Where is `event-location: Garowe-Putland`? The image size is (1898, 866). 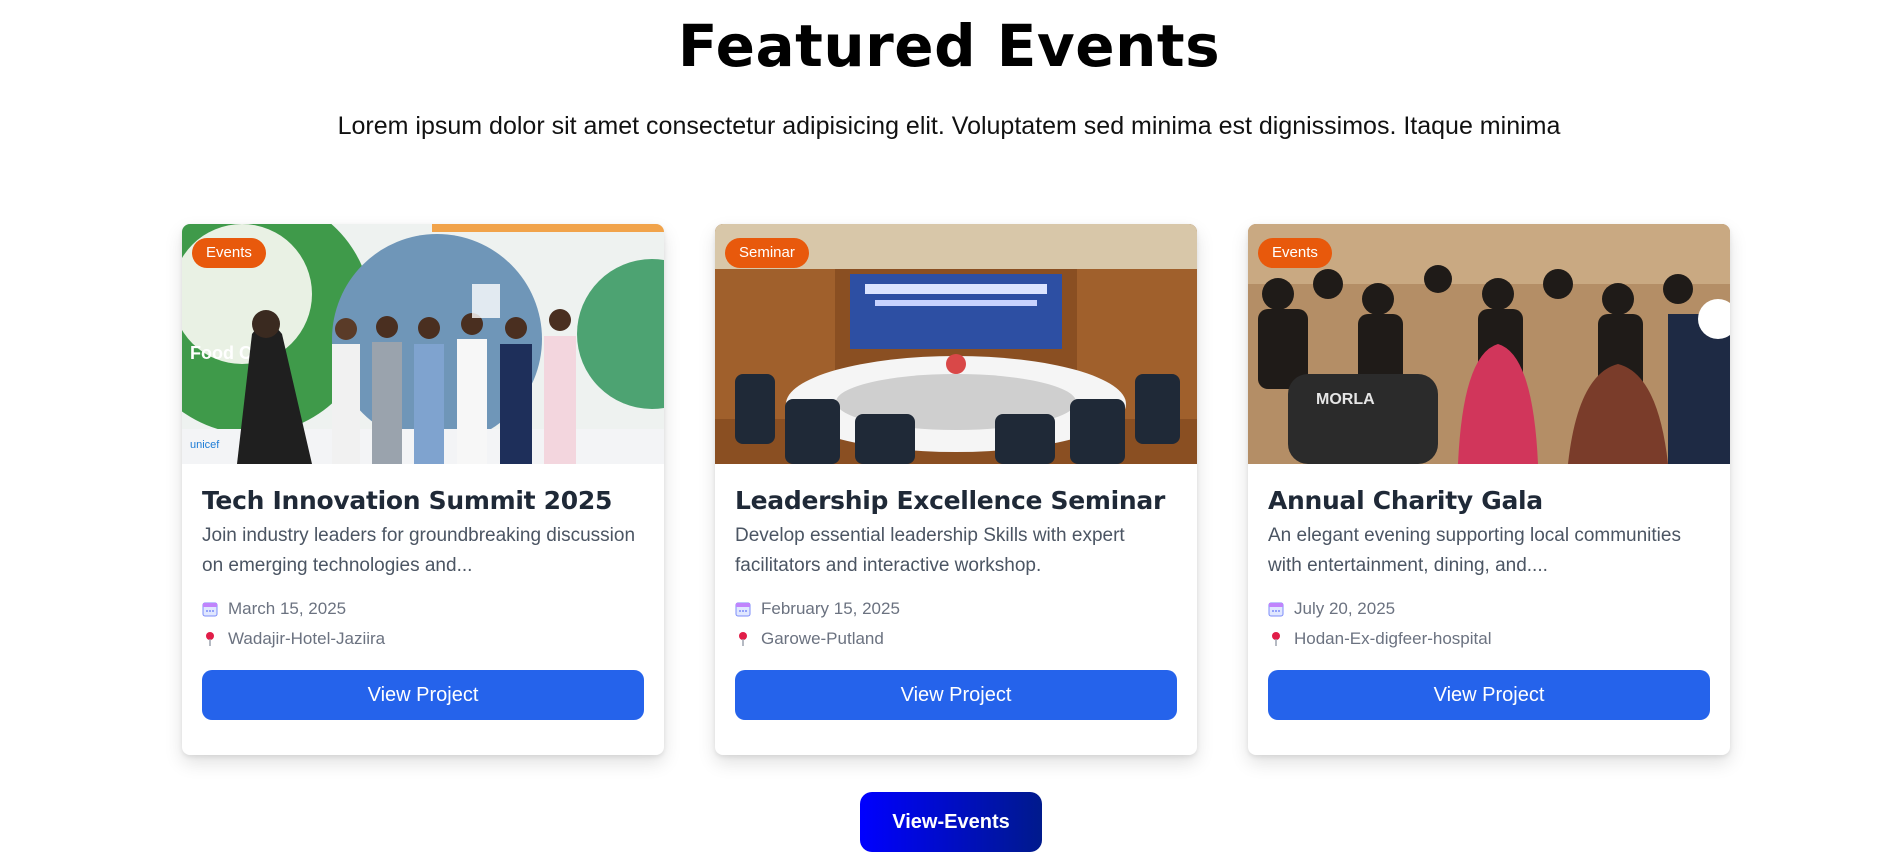
event-location: Garowe-Putland is located at coordinates (809, 639).